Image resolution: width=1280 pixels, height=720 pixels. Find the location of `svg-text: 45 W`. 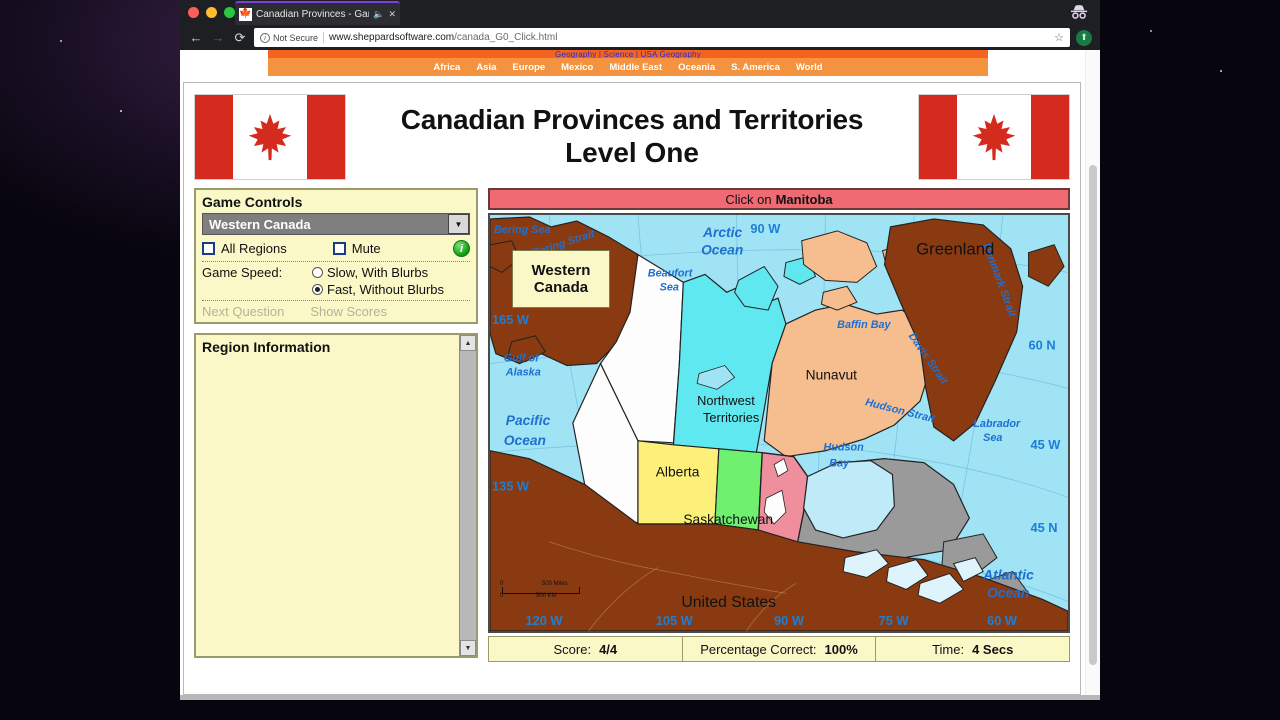

svg-text: 45 W is located at coordinates (1046, 444).